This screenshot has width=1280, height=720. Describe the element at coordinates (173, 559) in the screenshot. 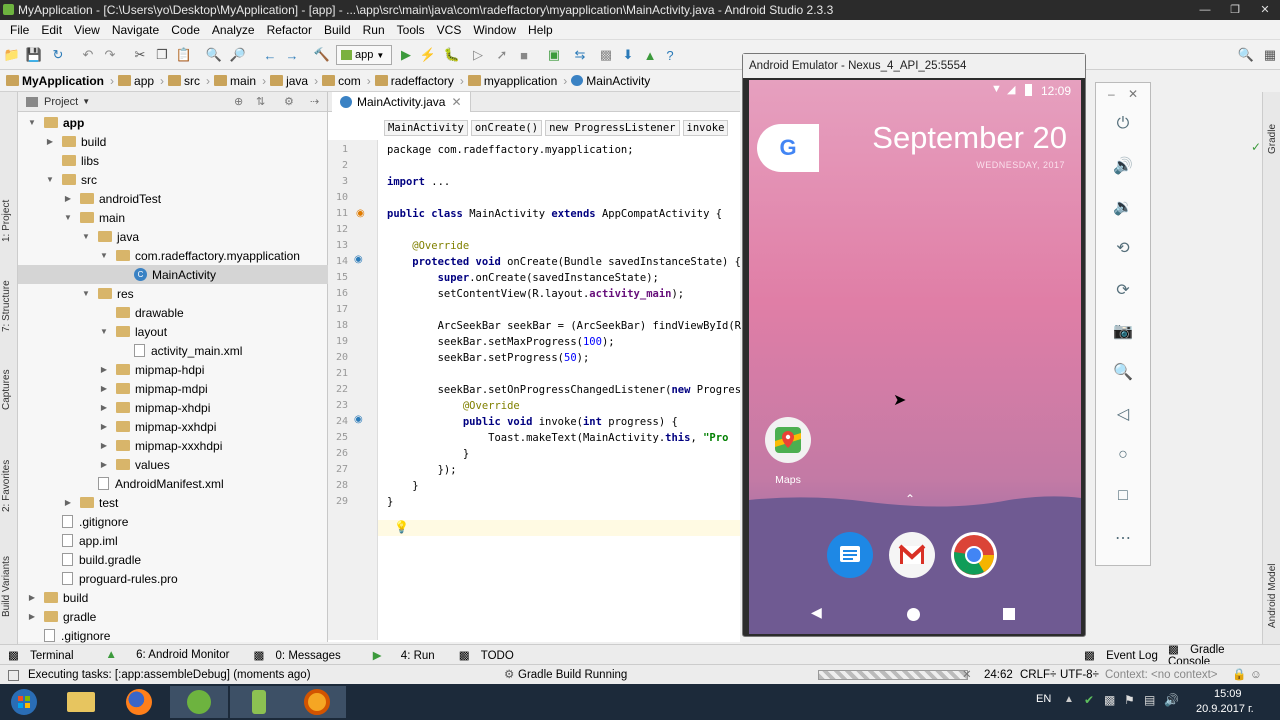

I see `tree-item: build.gradle` at that location.